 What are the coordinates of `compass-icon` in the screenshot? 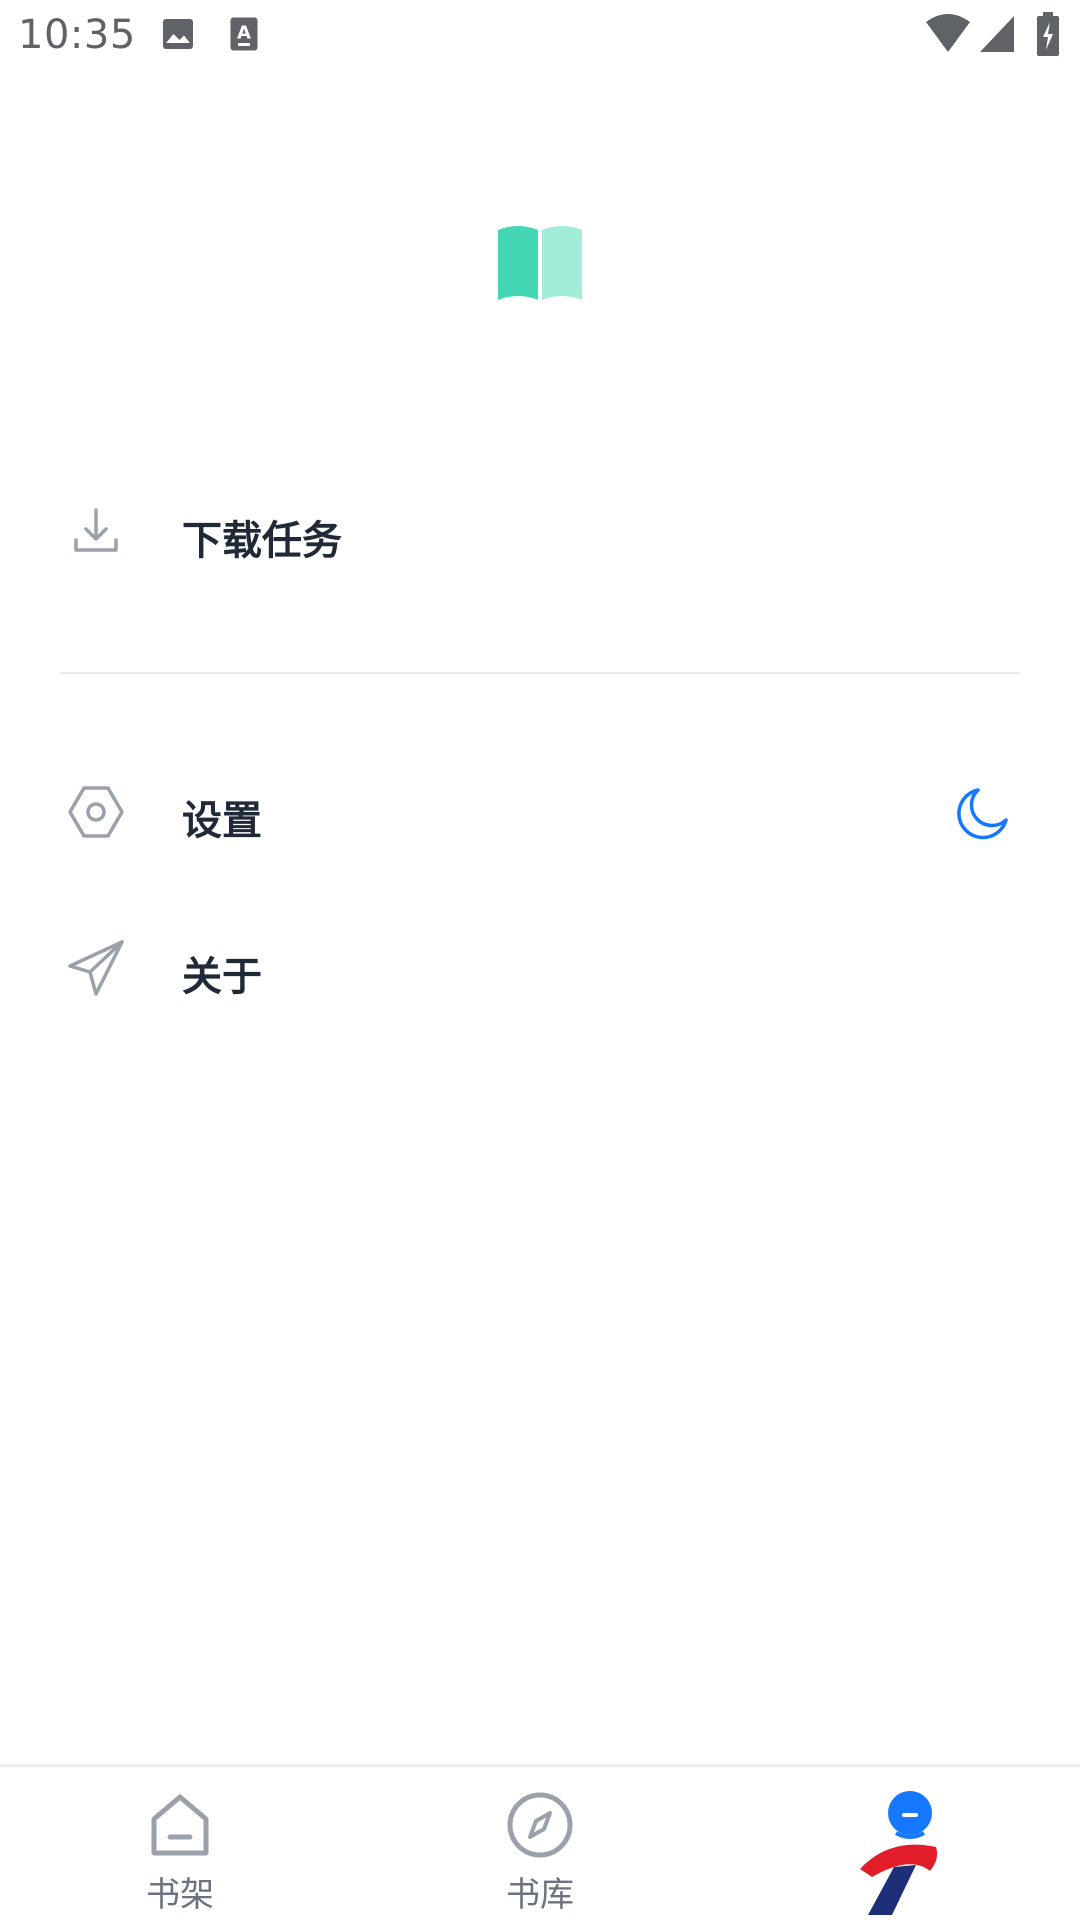 It's located at (540, 1825).